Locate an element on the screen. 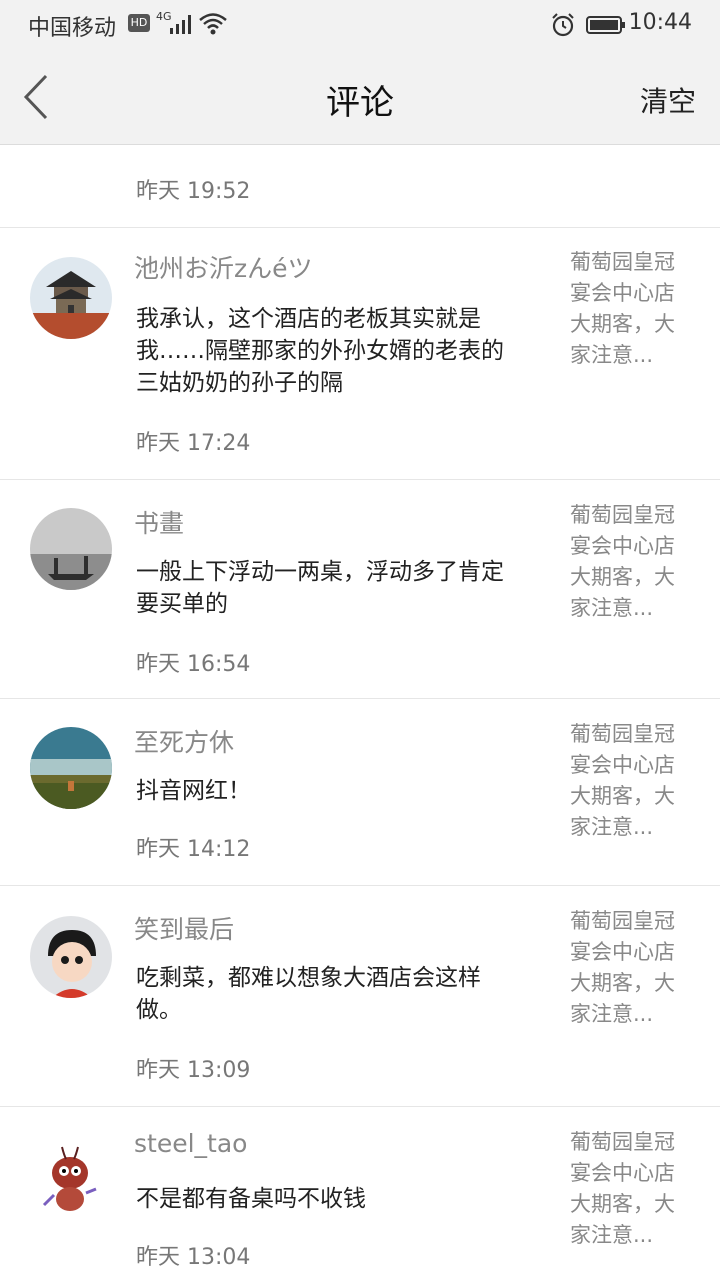 The width and height of the screenshot is (720, 1280). cartoon-avatar-image is located at coordinates (71, 957).